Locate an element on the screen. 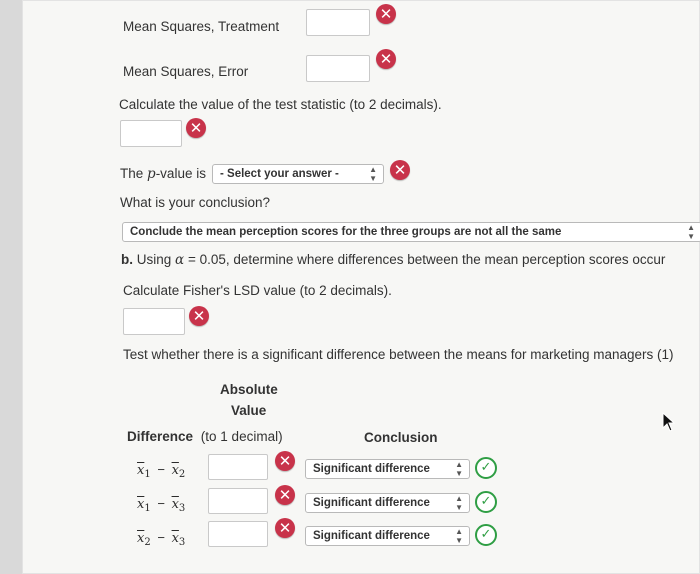 Image resolution: width=700 pixels, height=574 pixels. part-b-text-prefix: Using is located at coordinates (154, 259).